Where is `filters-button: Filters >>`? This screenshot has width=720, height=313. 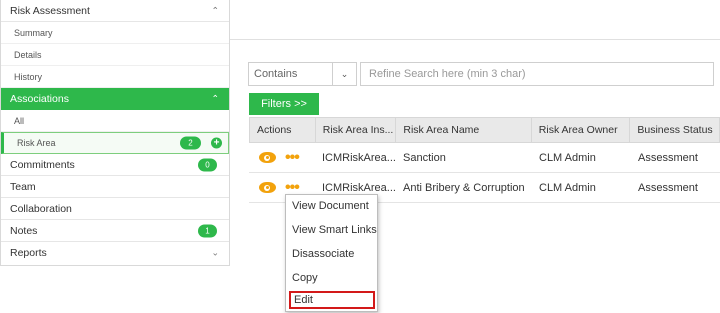 filters-button: Filters >> is located at coordinates (284, 104).